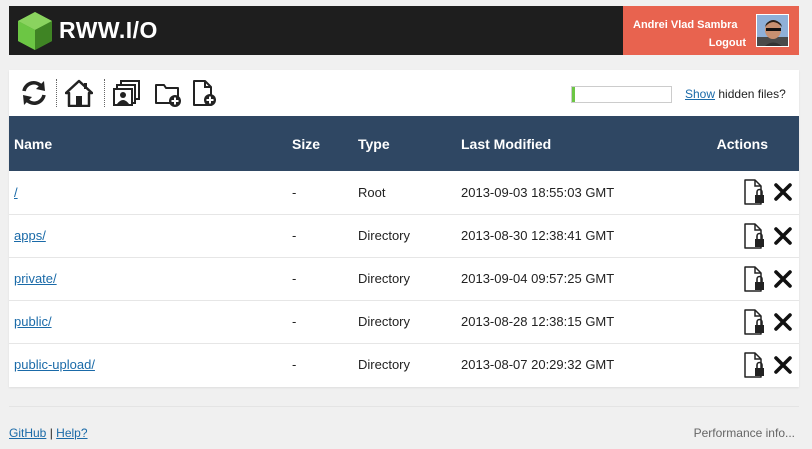  What do you see at coordinates (772, 30) in the screenshot?
I see `avatar` at bounding box center [772, 30].